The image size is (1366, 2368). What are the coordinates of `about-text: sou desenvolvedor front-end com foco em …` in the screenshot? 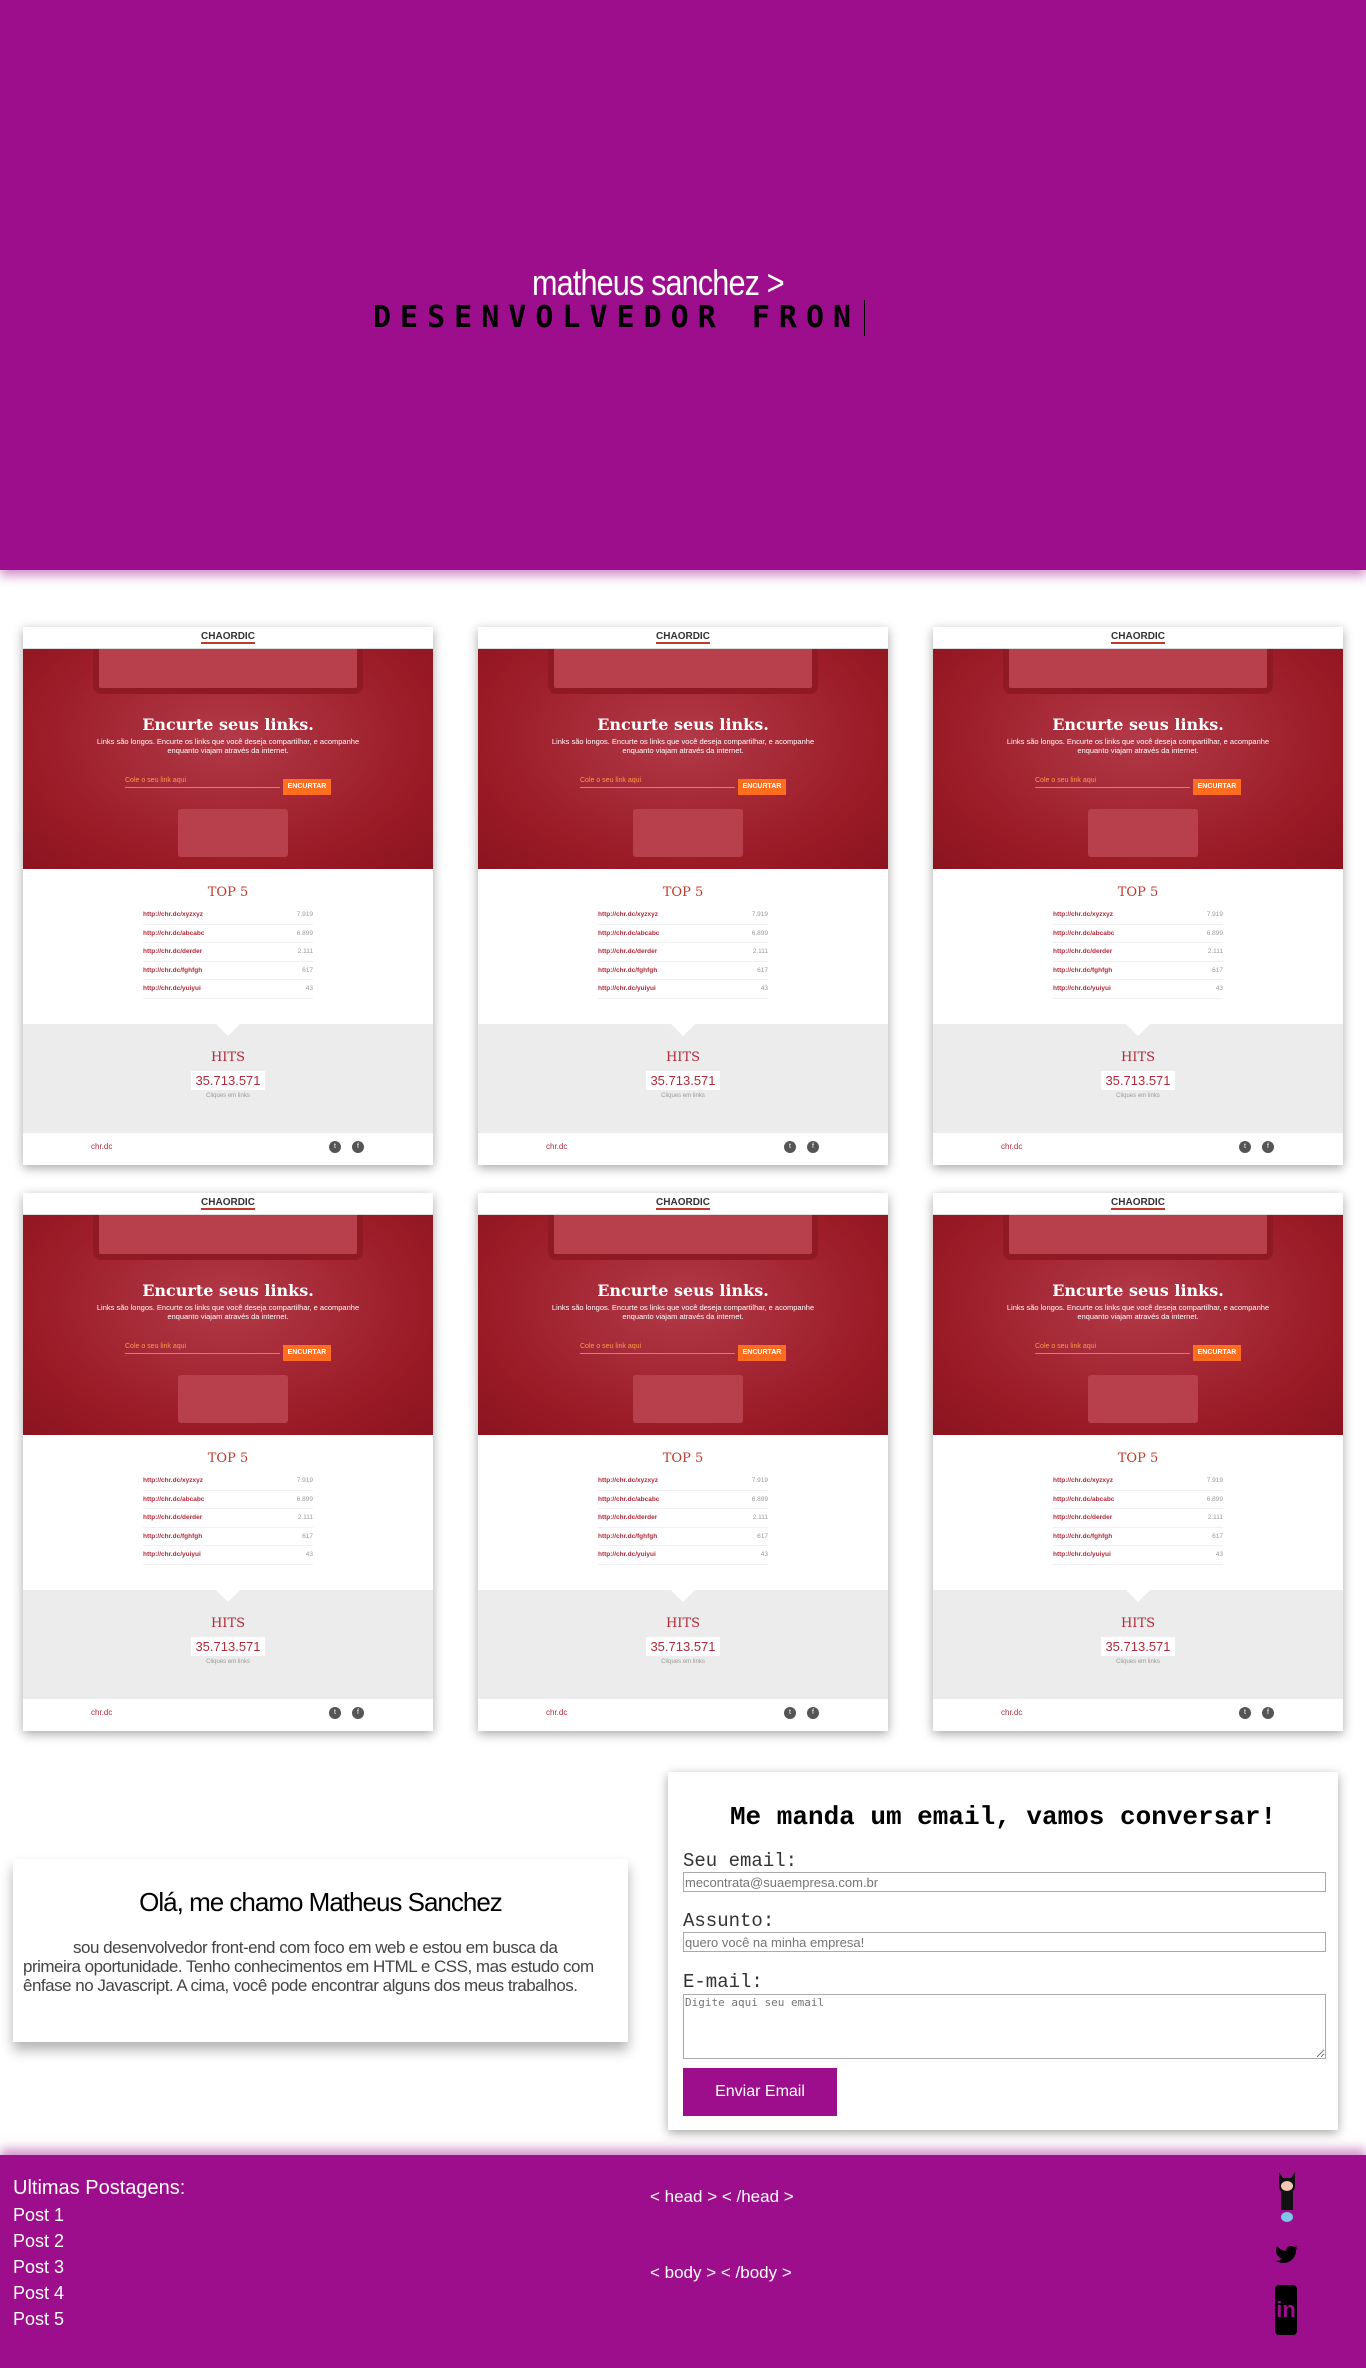 It's located at (308, 1966).